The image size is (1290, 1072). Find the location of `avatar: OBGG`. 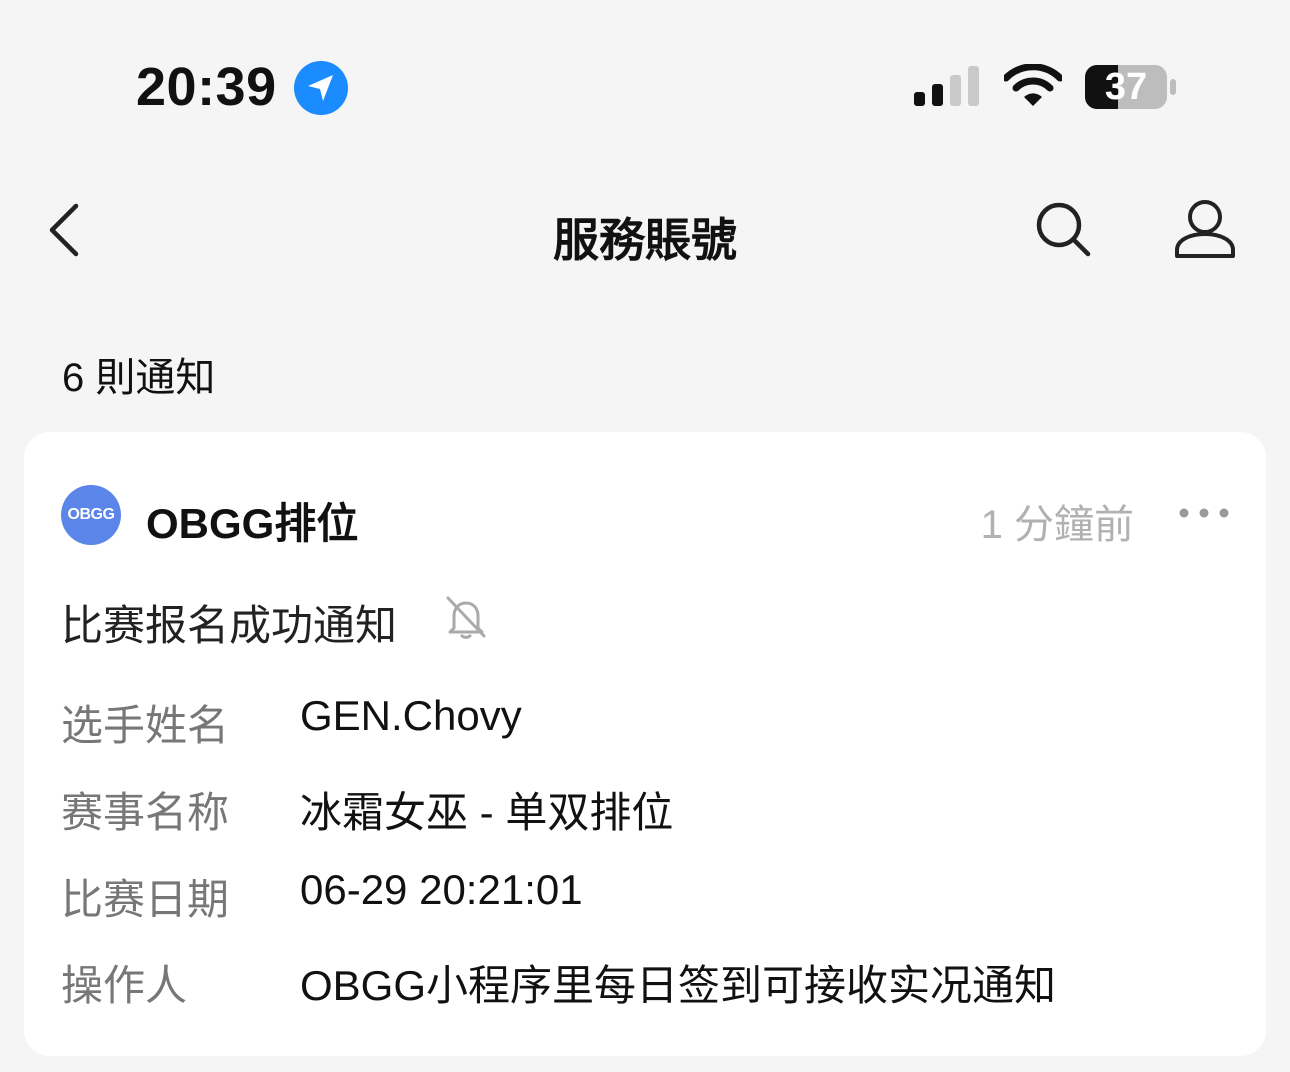

avatar: OBGG is located at coordinates (91, 515).